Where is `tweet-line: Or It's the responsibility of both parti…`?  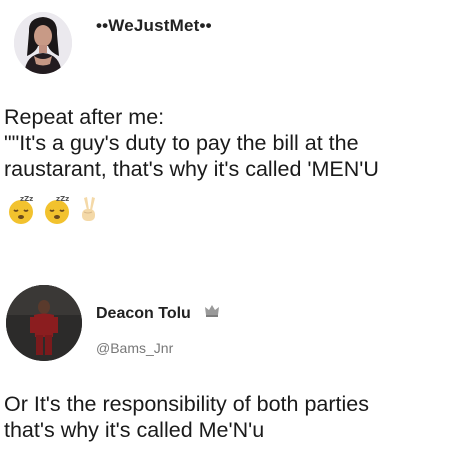 tweet-line: Or It's the responsibility of both parti… is located at coordinates (186, 404).